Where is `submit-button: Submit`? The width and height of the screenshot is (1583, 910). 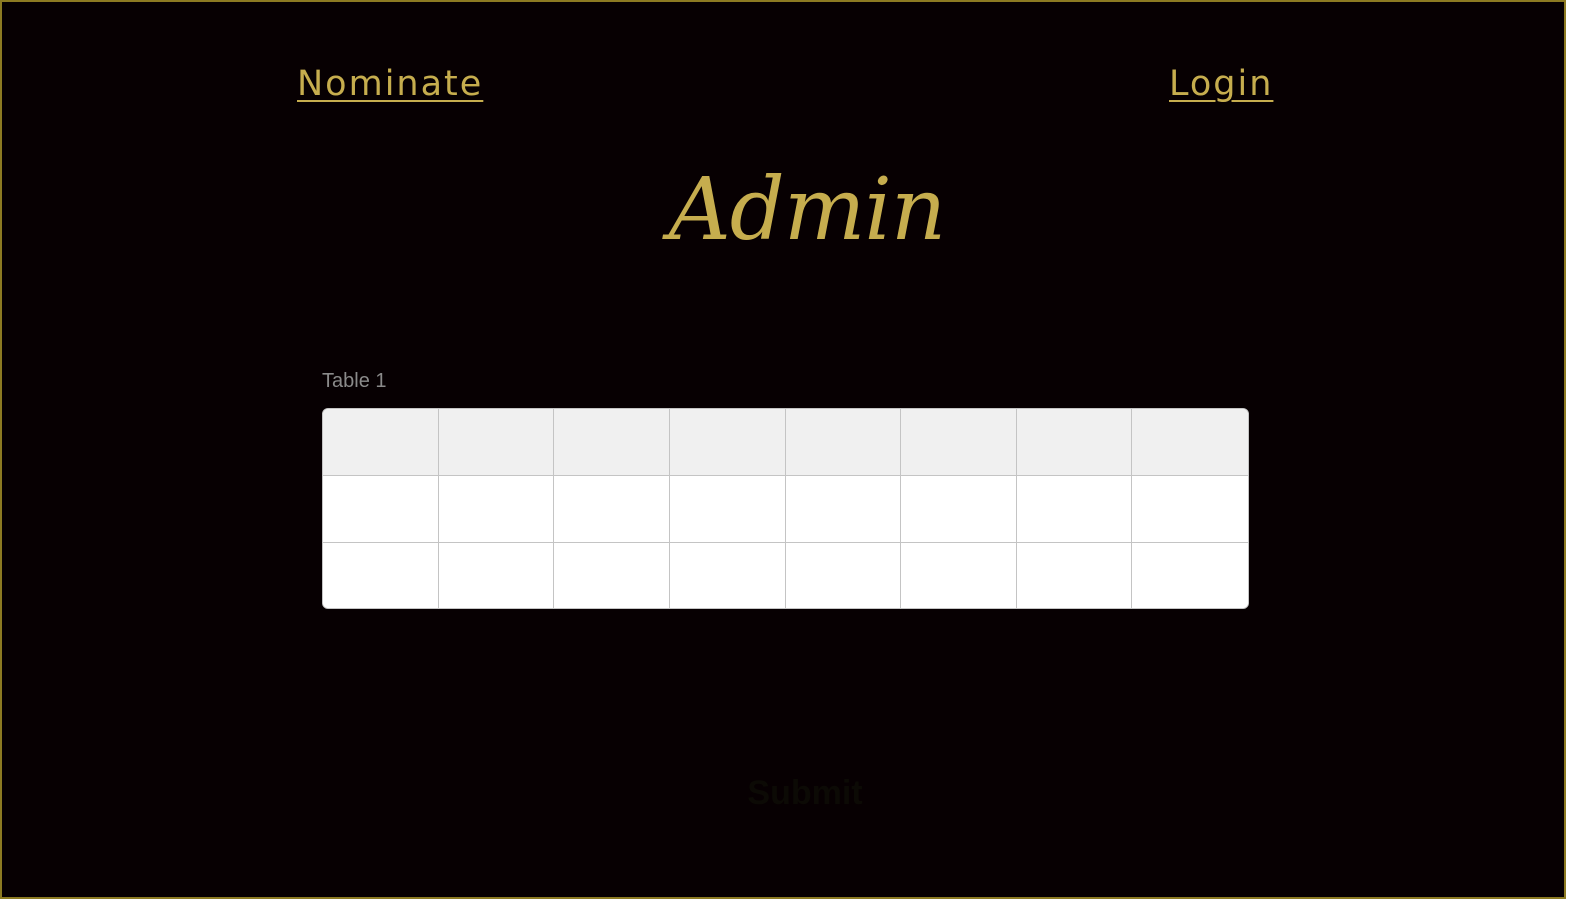 submit-button: Submit is located at coordinates (805, 793).